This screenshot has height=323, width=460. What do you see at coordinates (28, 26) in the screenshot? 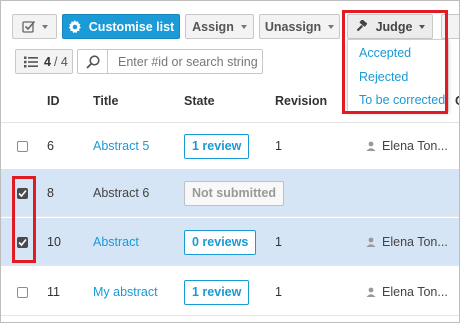
I see `checkbox-select-icon` at bounding box center [28, 26].